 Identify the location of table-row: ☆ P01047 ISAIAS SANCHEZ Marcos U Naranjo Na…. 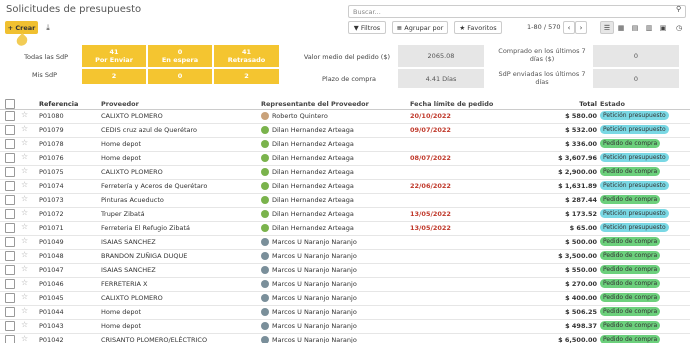
(345, 271).